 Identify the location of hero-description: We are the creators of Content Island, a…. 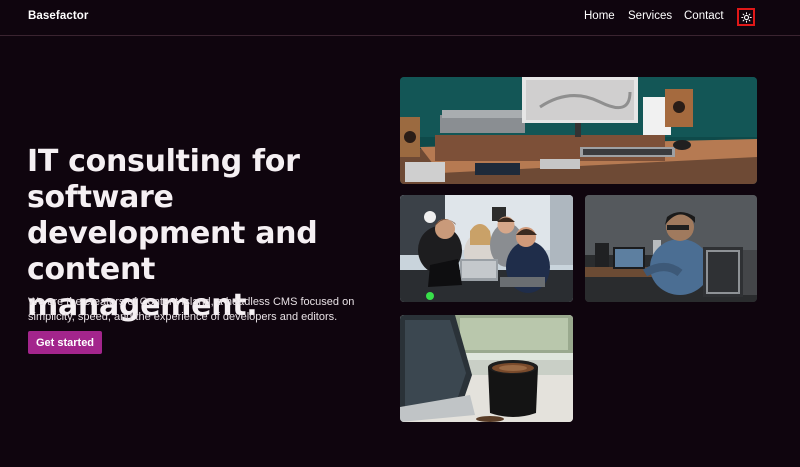
(191, 309).